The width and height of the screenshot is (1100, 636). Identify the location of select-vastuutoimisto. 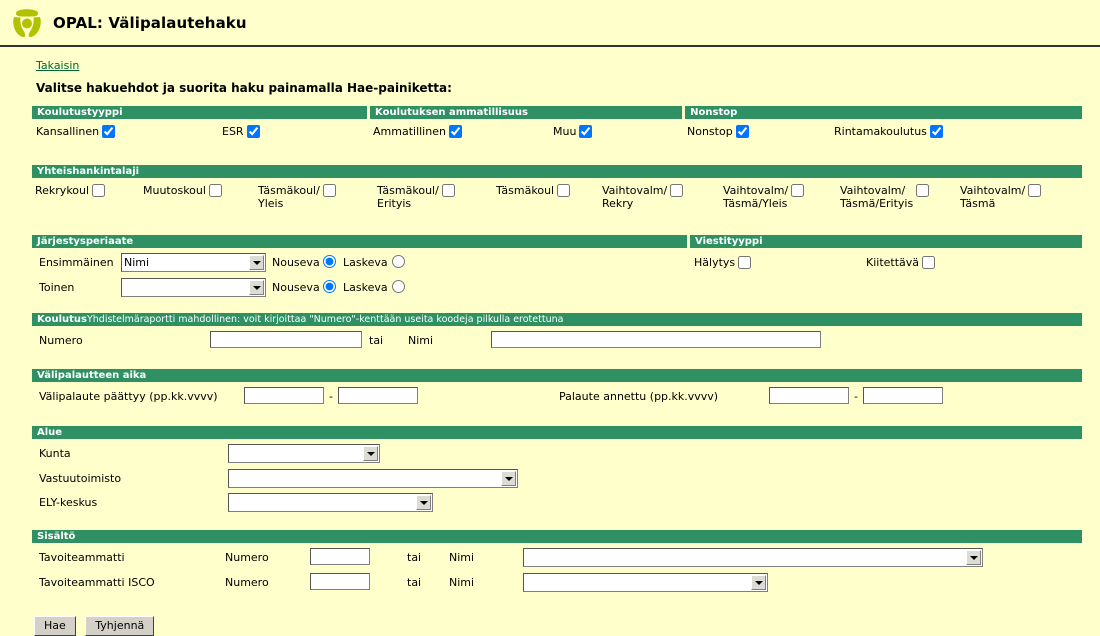
(373, 478).